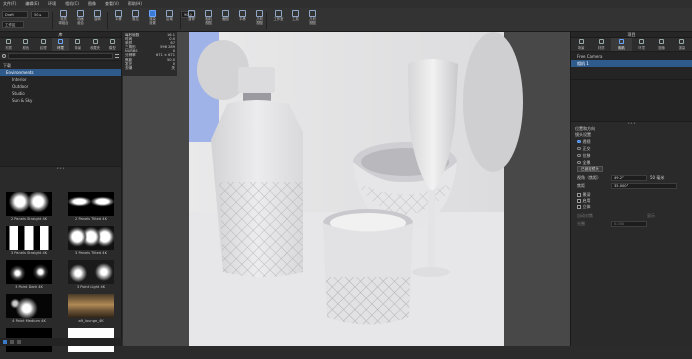  What do you see at coordinates (91, 275) in the screenshot?
I see `environment-thumbnail: 3 Point Light 4K` at bounding box center [91, 275].